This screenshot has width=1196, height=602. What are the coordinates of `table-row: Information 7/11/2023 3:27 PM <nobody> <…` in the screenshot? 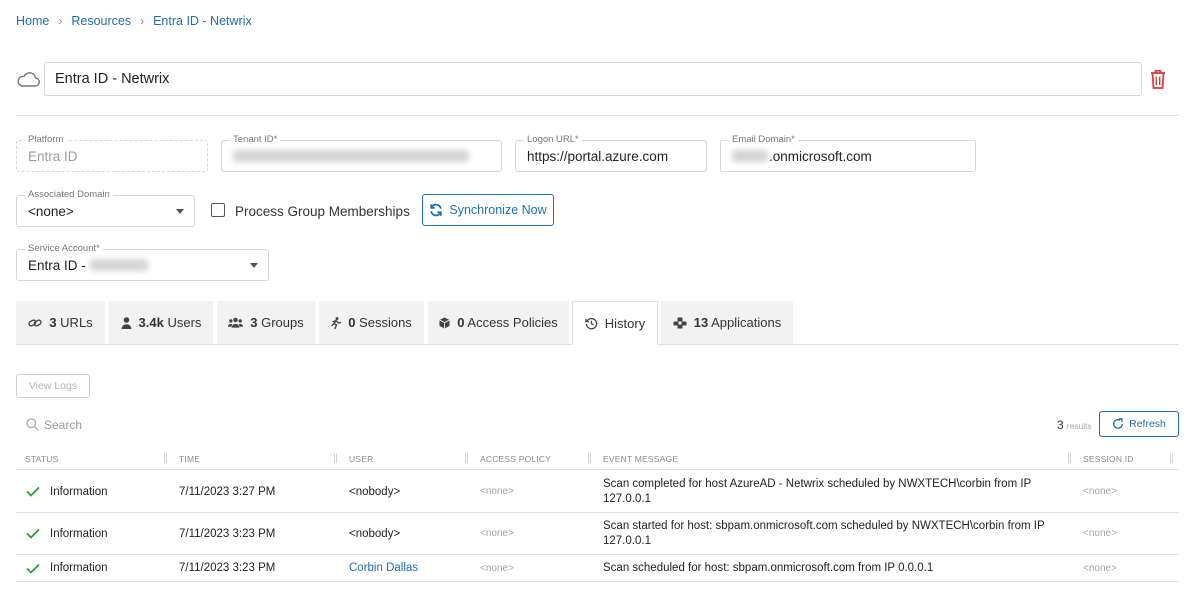 It's located at (597, 492).